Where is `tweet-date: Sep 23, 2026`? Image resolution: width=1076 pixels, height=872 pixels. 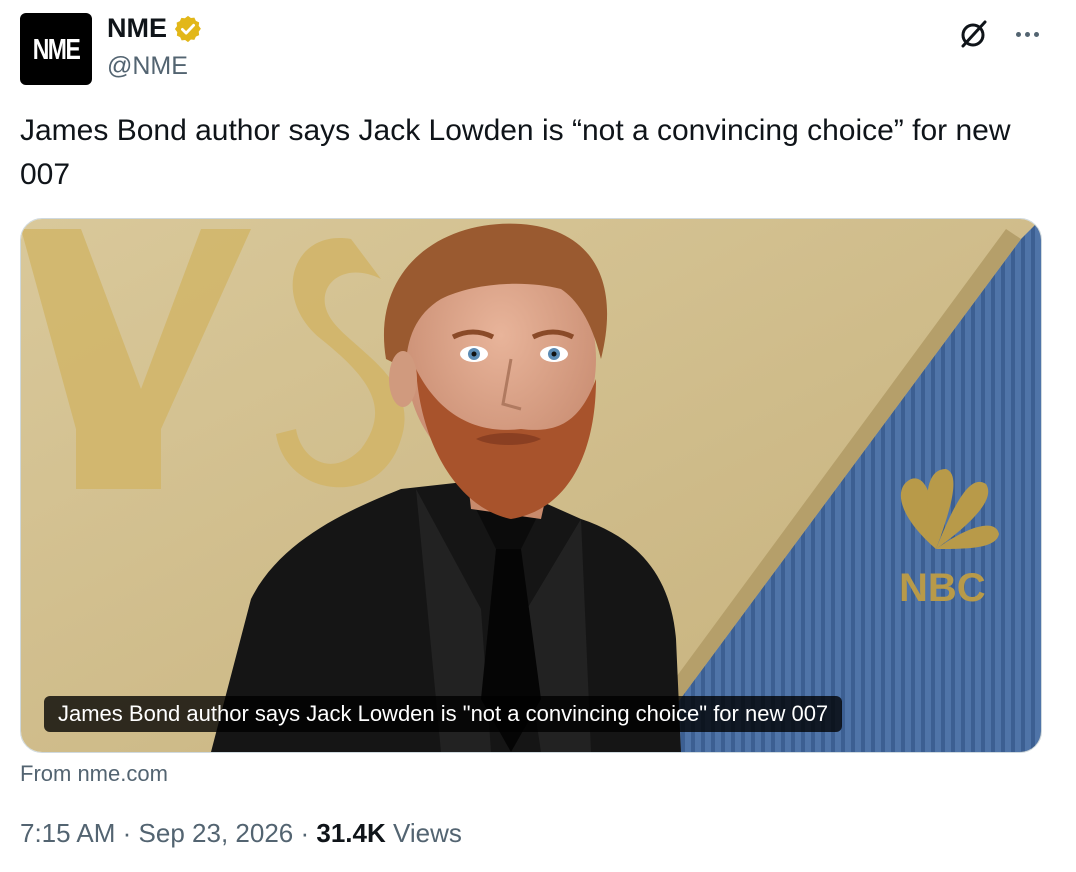
tweet-date: Sep 23, 2026 is located at coordinates (216, 833).